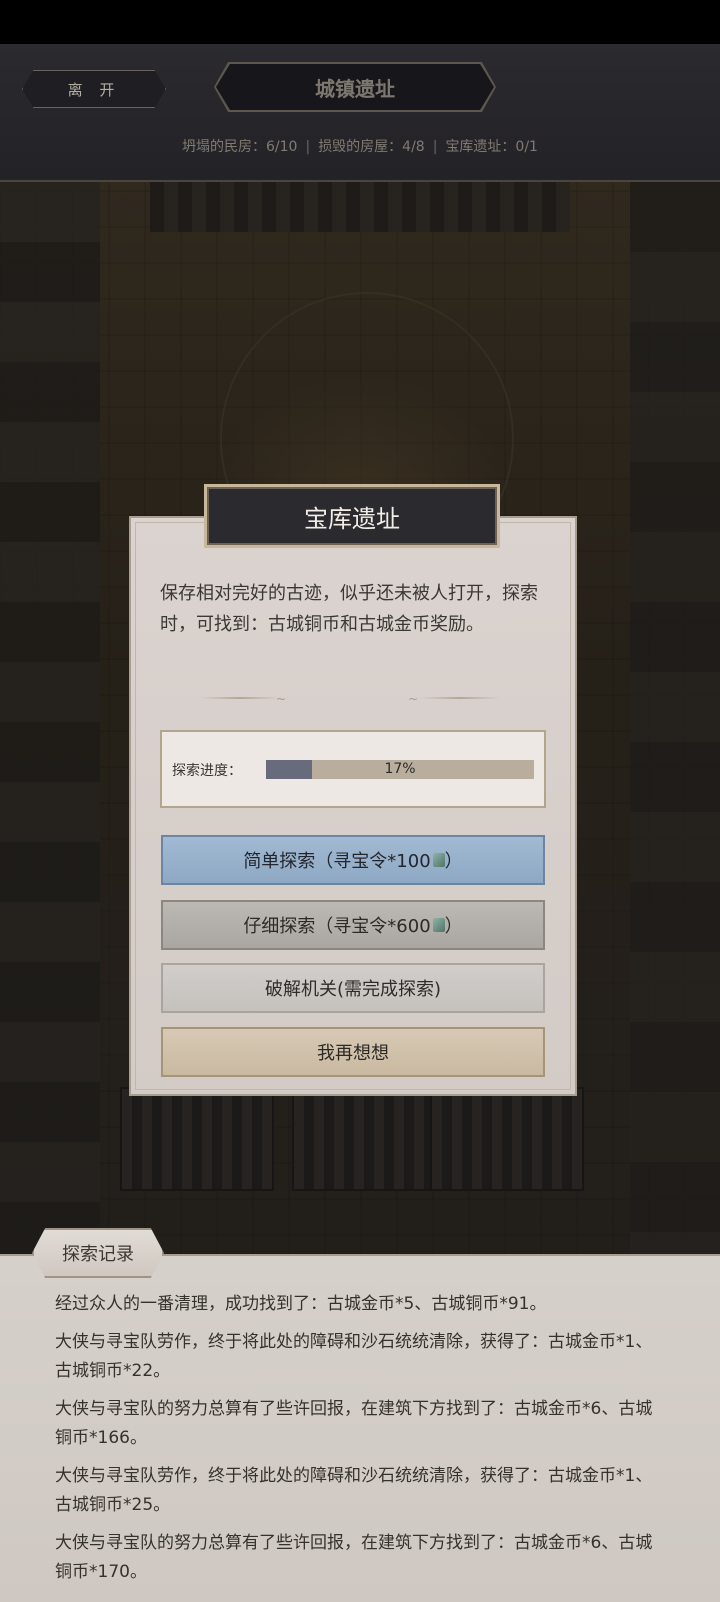 Image resolution: width=720 pixels, height=1602 pixels. What do you see at coordinates (207, 771) in the screenshot?
I see `progress-label: 探索进度：` at bounding box center [207, 771].